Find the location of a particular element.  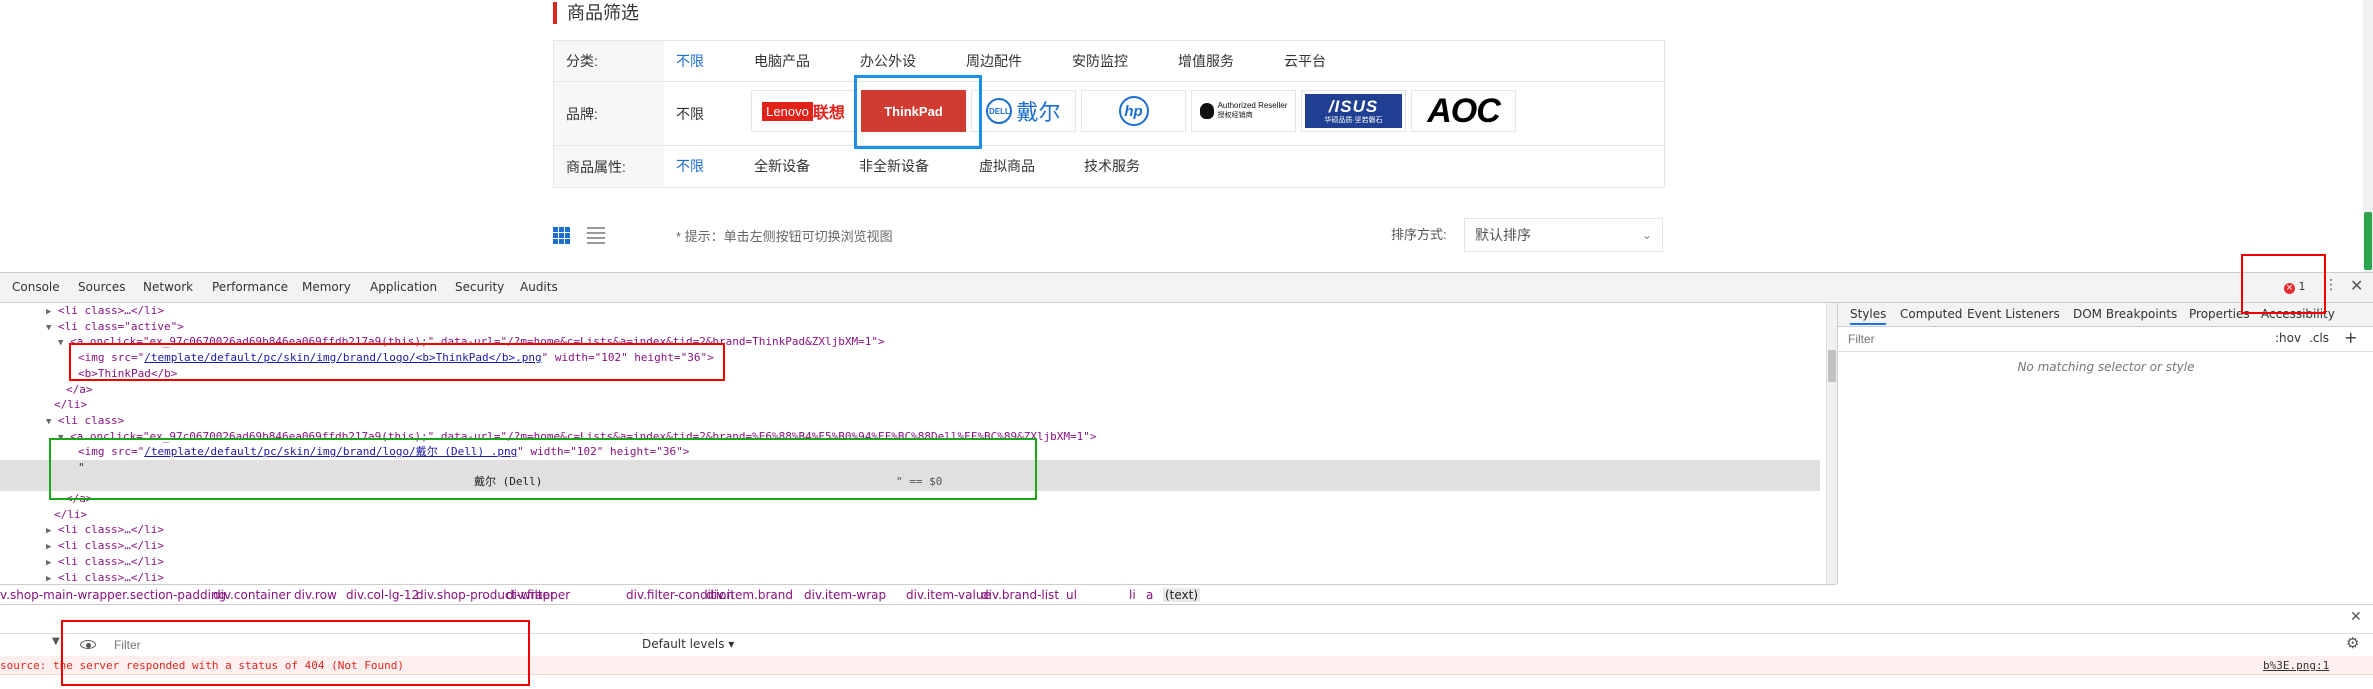

category-option-computers: 电脑产品 is located at coordinates (782, 61).